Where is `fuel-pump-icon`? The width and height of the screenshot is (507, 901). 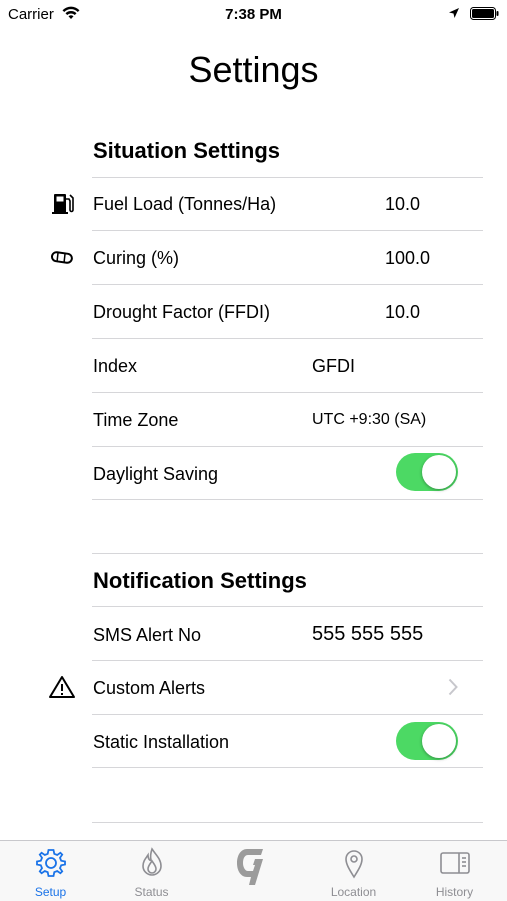
fuel-pump-icon is located at coordinates (63, 204).